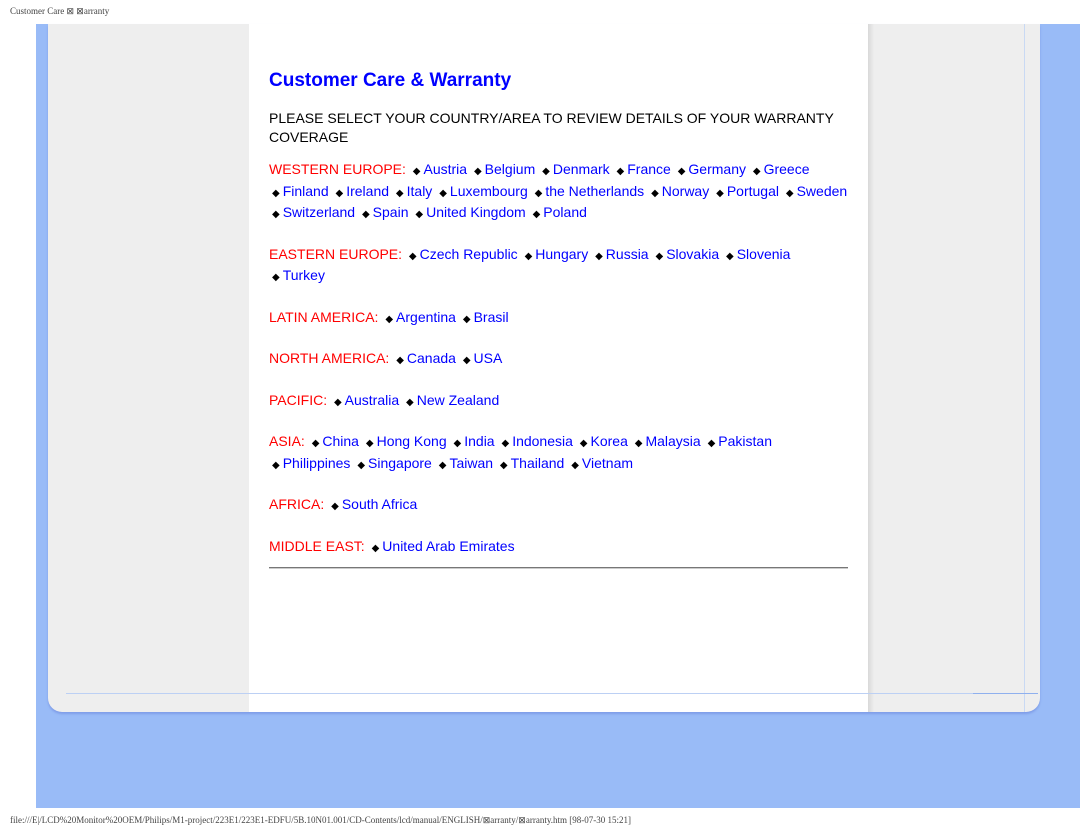 Image resolution: width=1080 pixels, height=834 pixels. I want to click on country-link: Sweden, so click(822, 191).